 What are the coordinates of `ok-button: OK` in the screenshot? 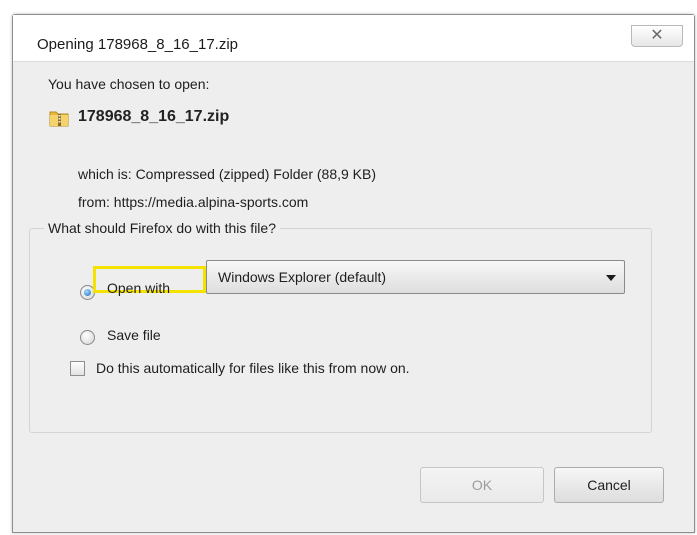 It's located at (482, 485).